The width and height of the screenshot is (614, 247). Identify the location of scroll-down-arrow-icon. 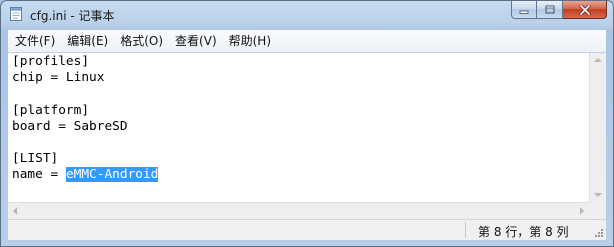
(598, 195).